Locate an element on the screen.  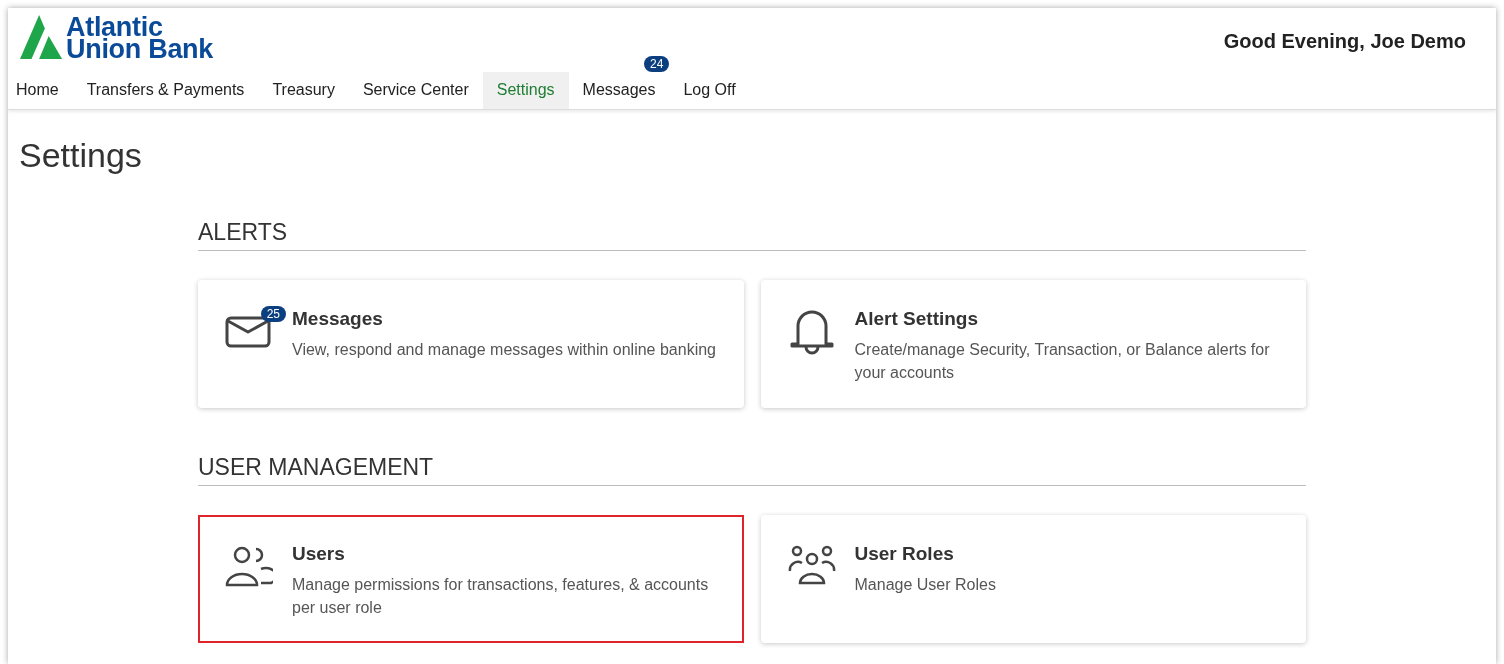
settings-card: User Roles Manage User Roles is located at coordinates (1033, 579).